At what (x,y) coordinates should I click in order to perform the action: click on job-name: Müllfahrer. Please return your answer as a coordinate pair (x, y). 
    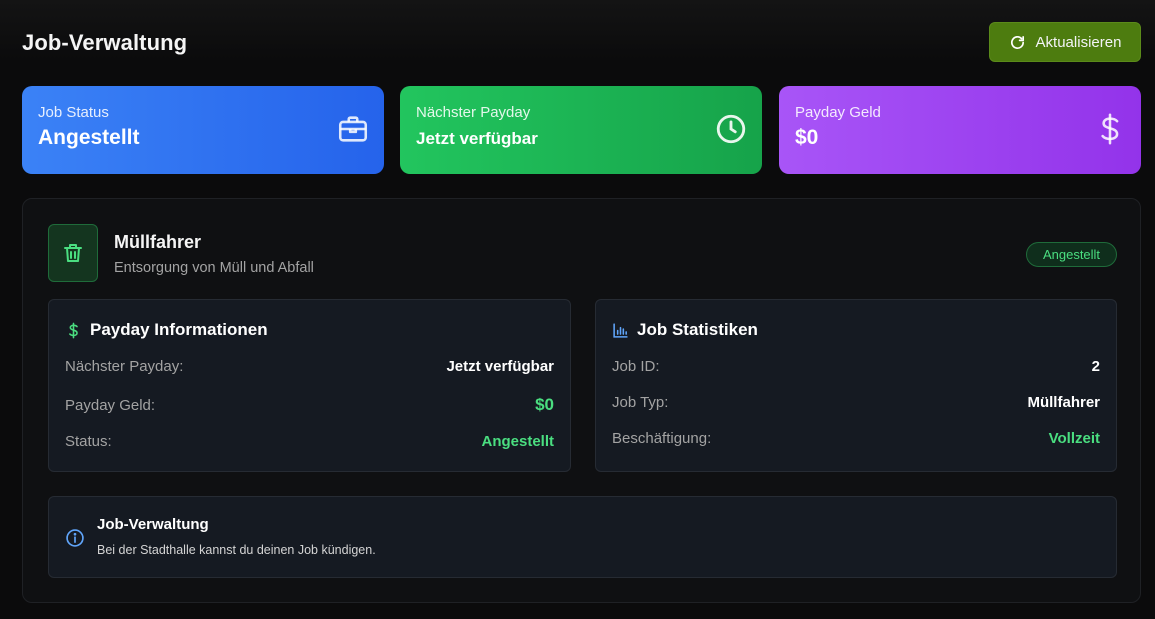
    Looking at the image, I should click on (158, 242).